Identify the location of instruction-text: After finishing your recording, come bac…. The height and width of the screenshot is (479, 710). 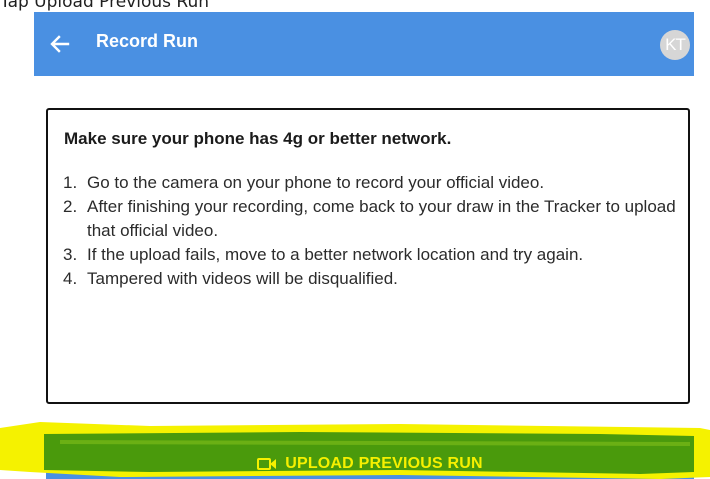
(381, 218).